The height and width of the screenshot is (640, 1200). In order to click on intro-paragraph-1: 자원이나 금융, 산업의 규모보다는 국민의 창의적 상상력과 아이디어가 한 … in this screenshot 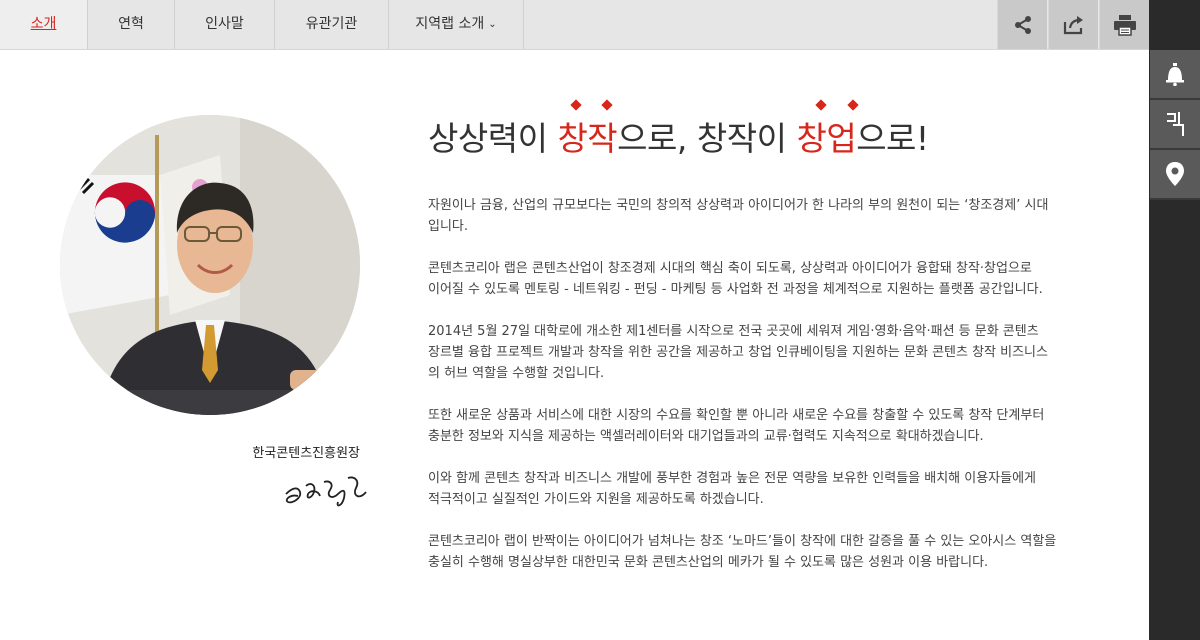, I will do `click(768, 216)`.